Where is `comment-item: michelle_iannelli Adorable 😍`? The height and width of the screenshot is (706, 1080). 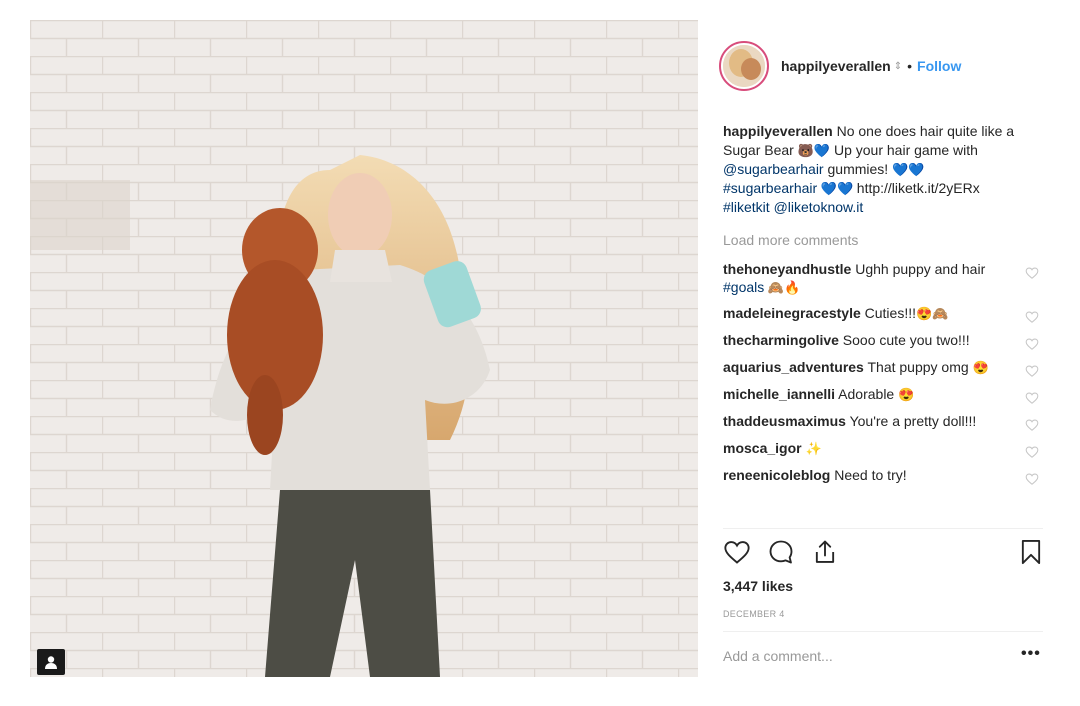
comment-item: michelle_iannelli Adorable 😍 is located at coordinates (883, 395).